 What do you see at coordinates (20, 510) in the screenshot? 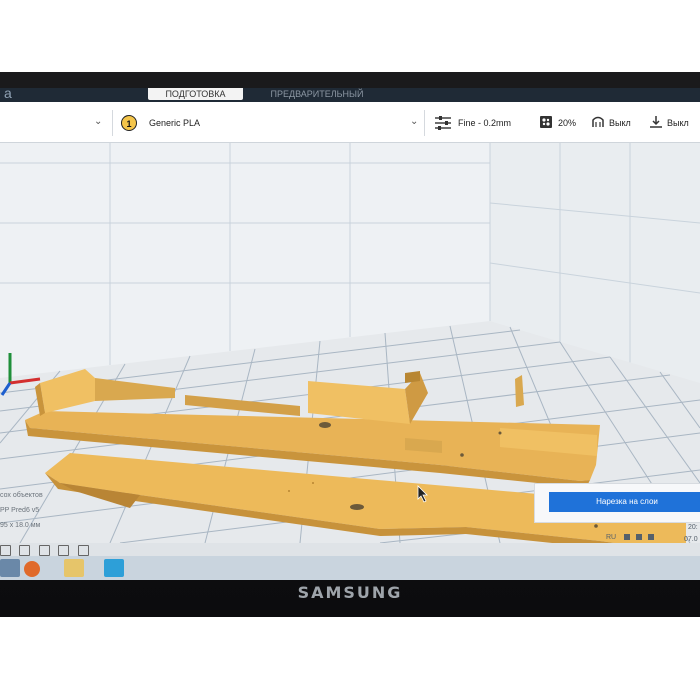
I see `printer-name-text: PP Pred6 v5` at bounding box center [20, 510].